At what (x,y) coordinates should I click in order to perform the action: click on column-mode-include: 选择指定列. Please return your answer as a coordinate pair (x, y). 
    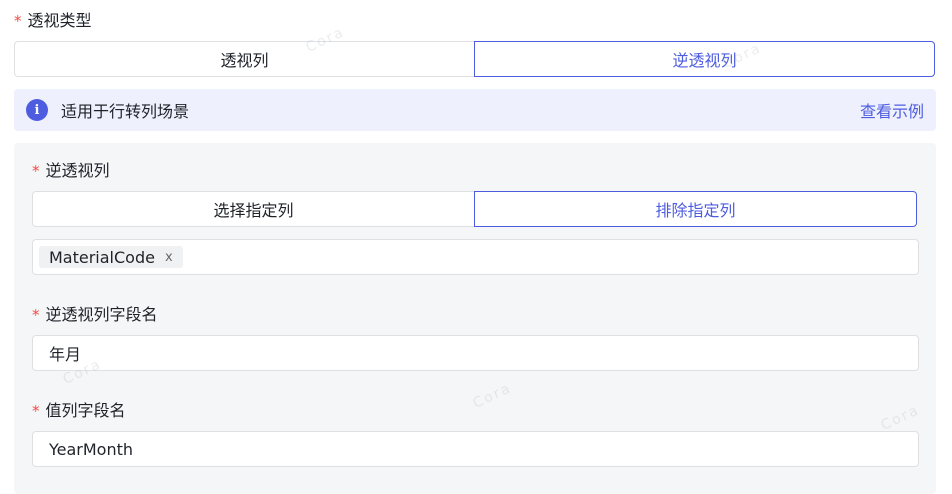
    Looking at the image, I should click on (253, 209).